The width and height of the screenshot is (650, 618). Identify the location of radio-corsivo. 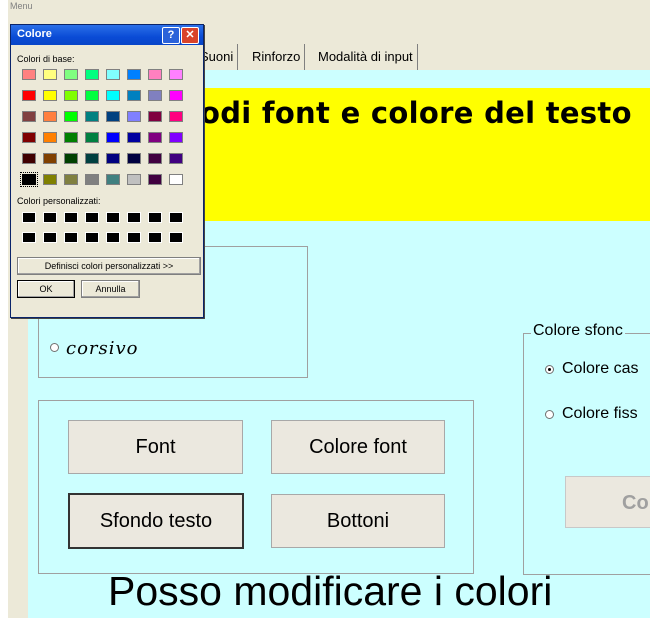
(54, 347).